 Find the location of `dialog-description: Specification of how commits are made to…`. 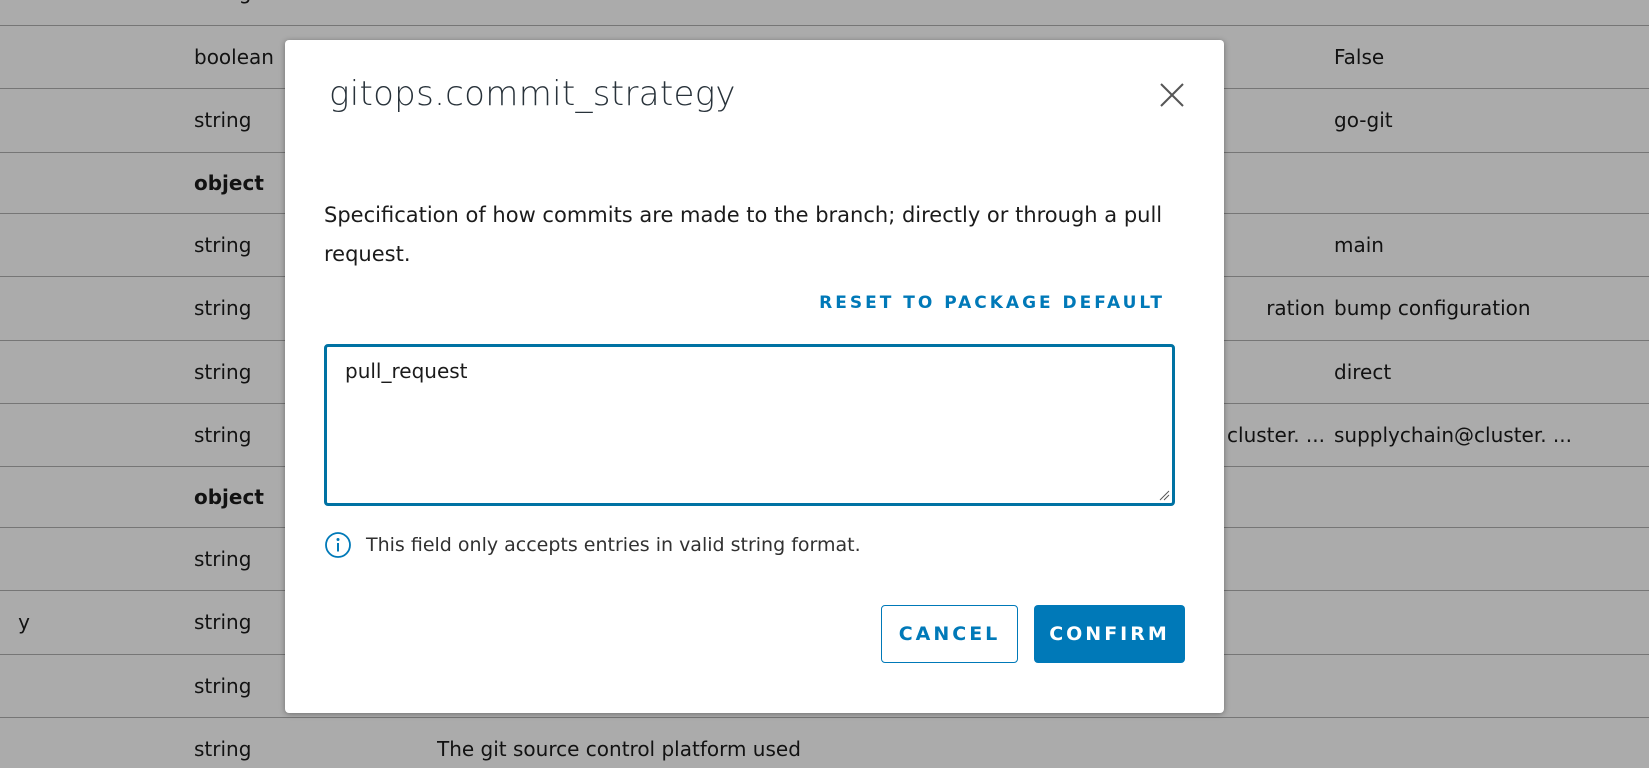

dialog-description: Specification of how commits are made to… is located at coordinates (743, 234).